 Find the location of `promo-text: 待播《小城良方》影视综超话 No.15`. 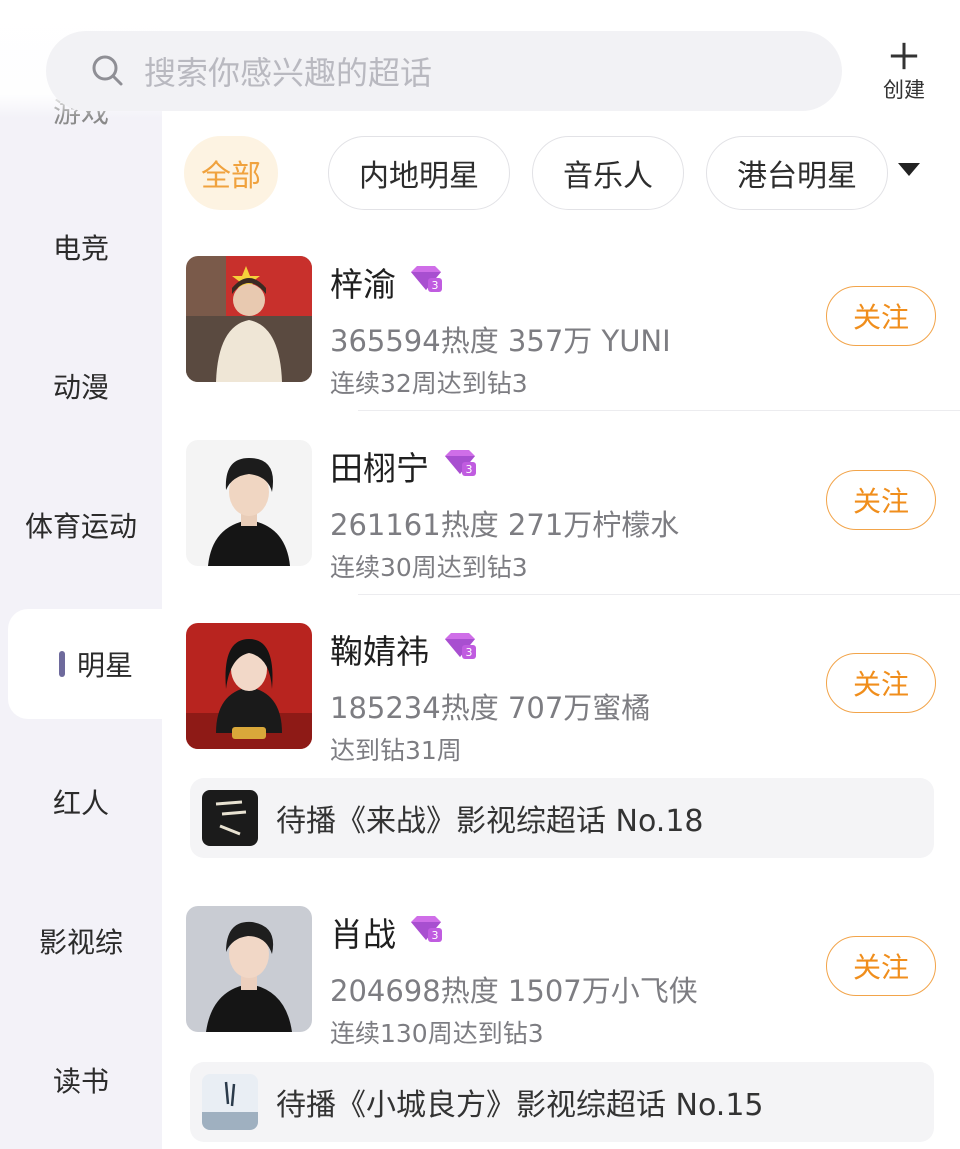

promo-text: 待播《小城良方》影视综超话 No.15 is located at coordinates (520, 1105).